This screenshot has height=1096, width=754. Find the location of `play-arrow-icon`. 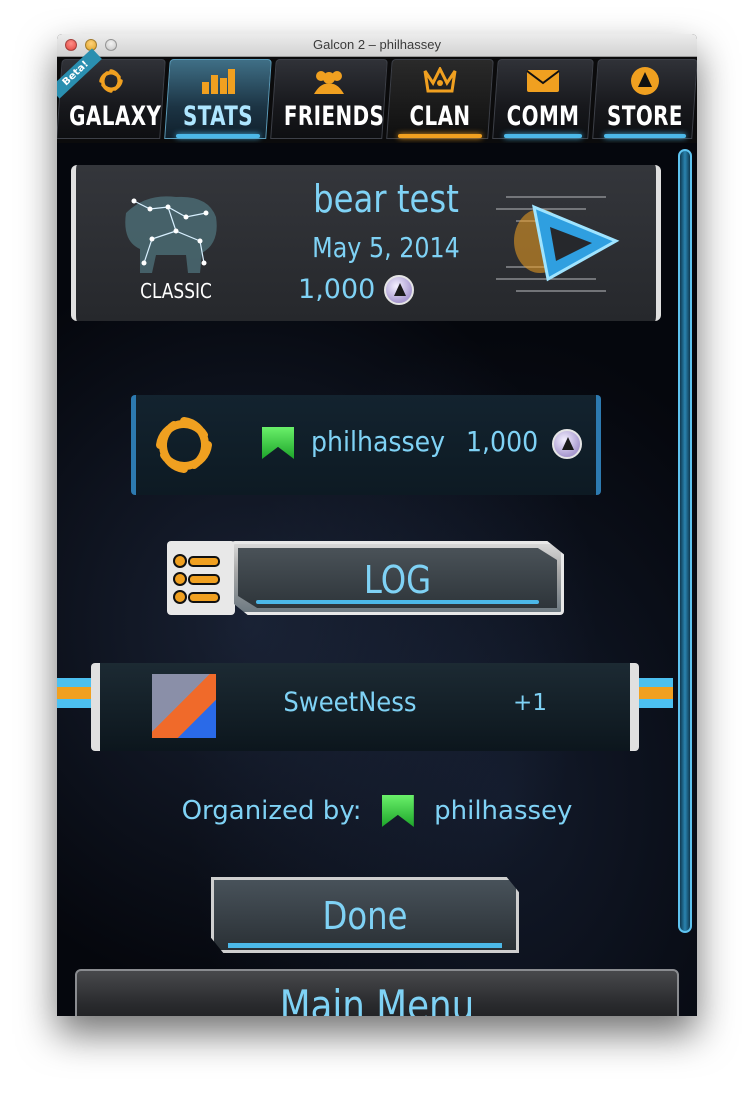

play-arrow-icon is located at coordinates (561, 243).